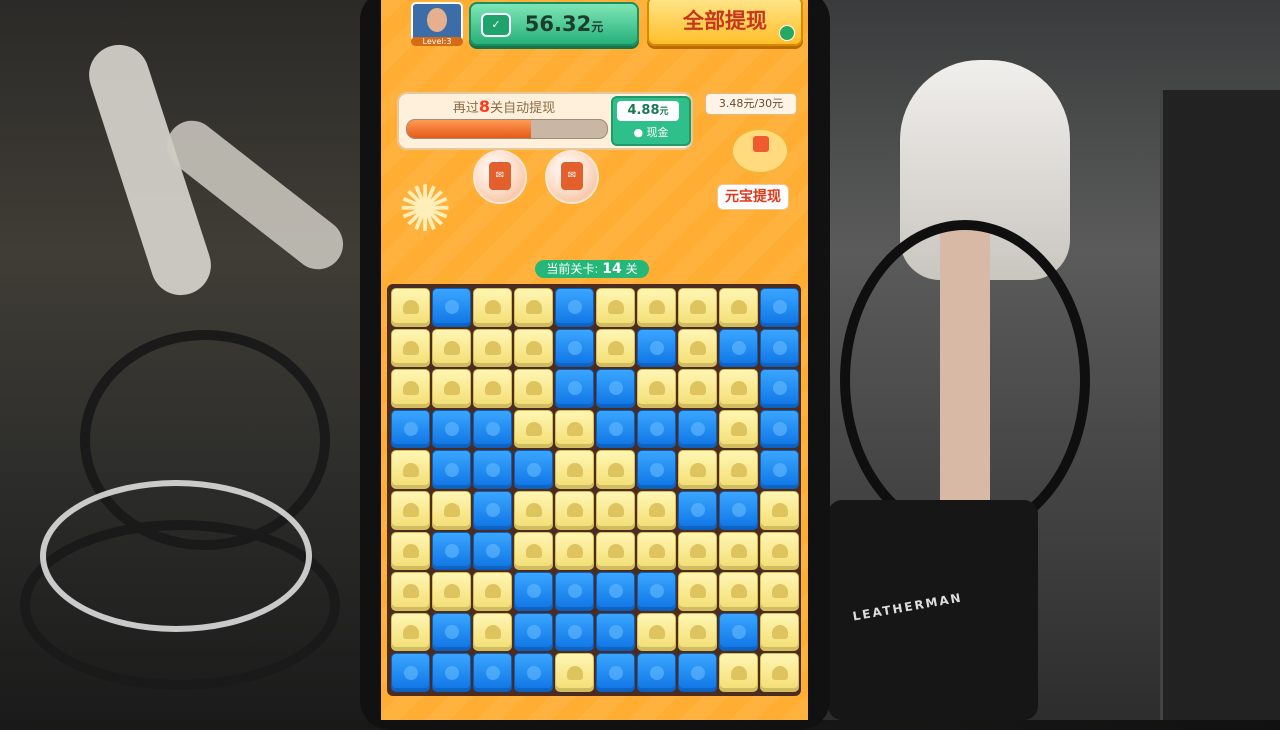 This screenshot has height=730, width=1280. I want to click on red-packet-button-1: ✉, so click(500, 177).